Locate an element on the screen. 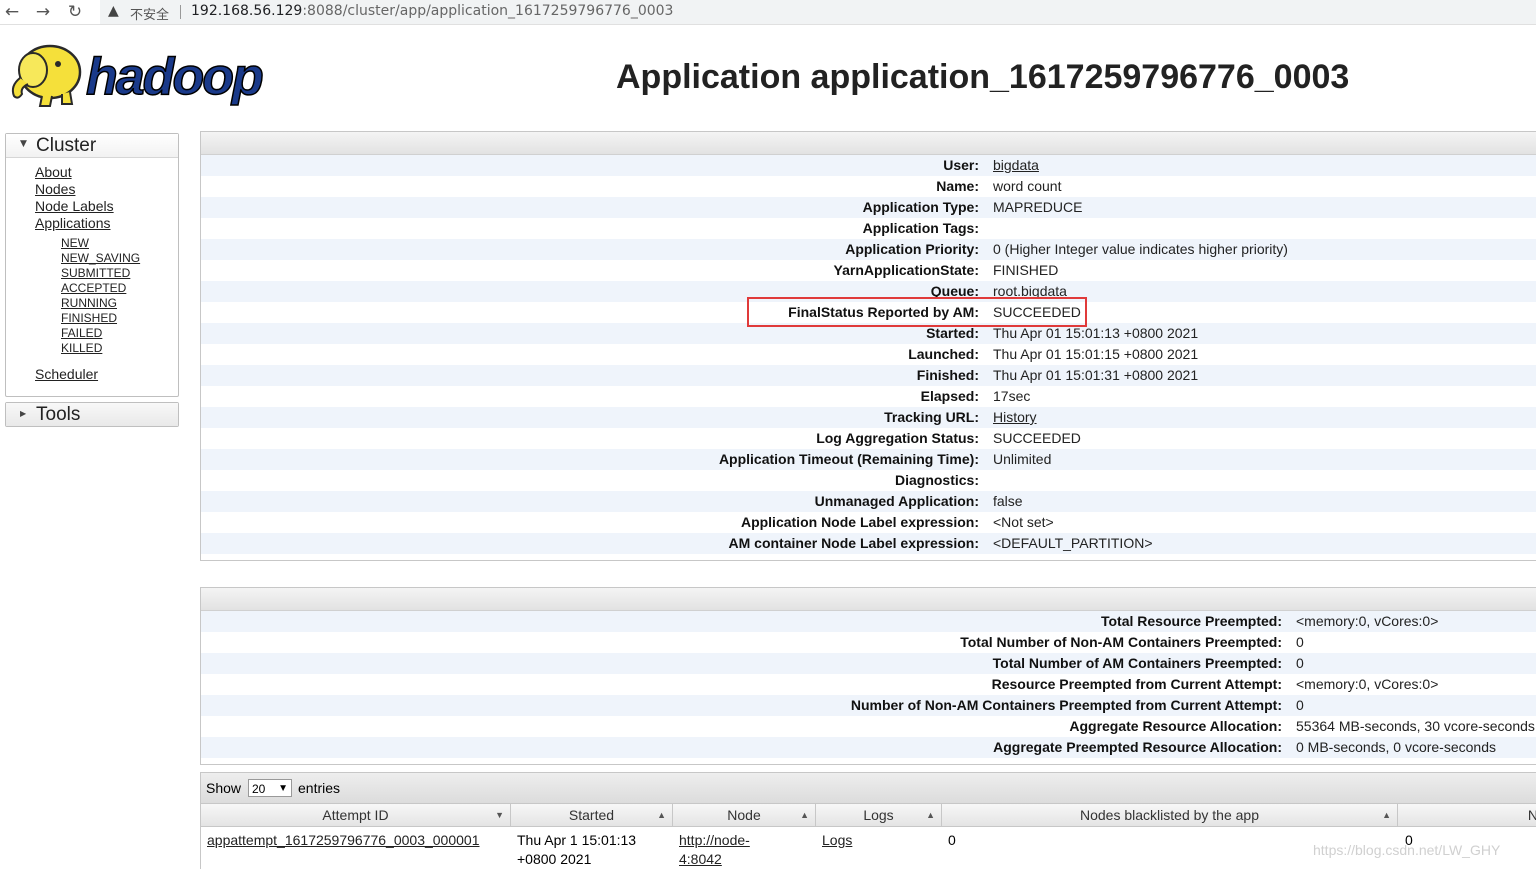 Image resolution: width=1536 pixels, height=869 pixels. col-started: Started ▲ is located at coordinates (592, 815).